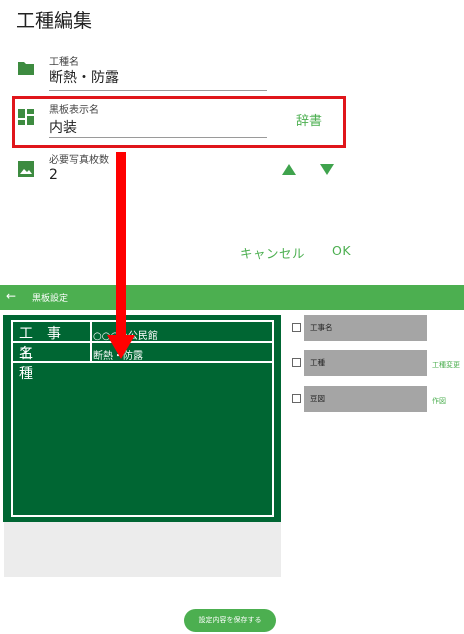  What do you see at coordinates (365, 399) in the screenshot?
I see `option-box: 豆図` at bounding box center [365, 399].